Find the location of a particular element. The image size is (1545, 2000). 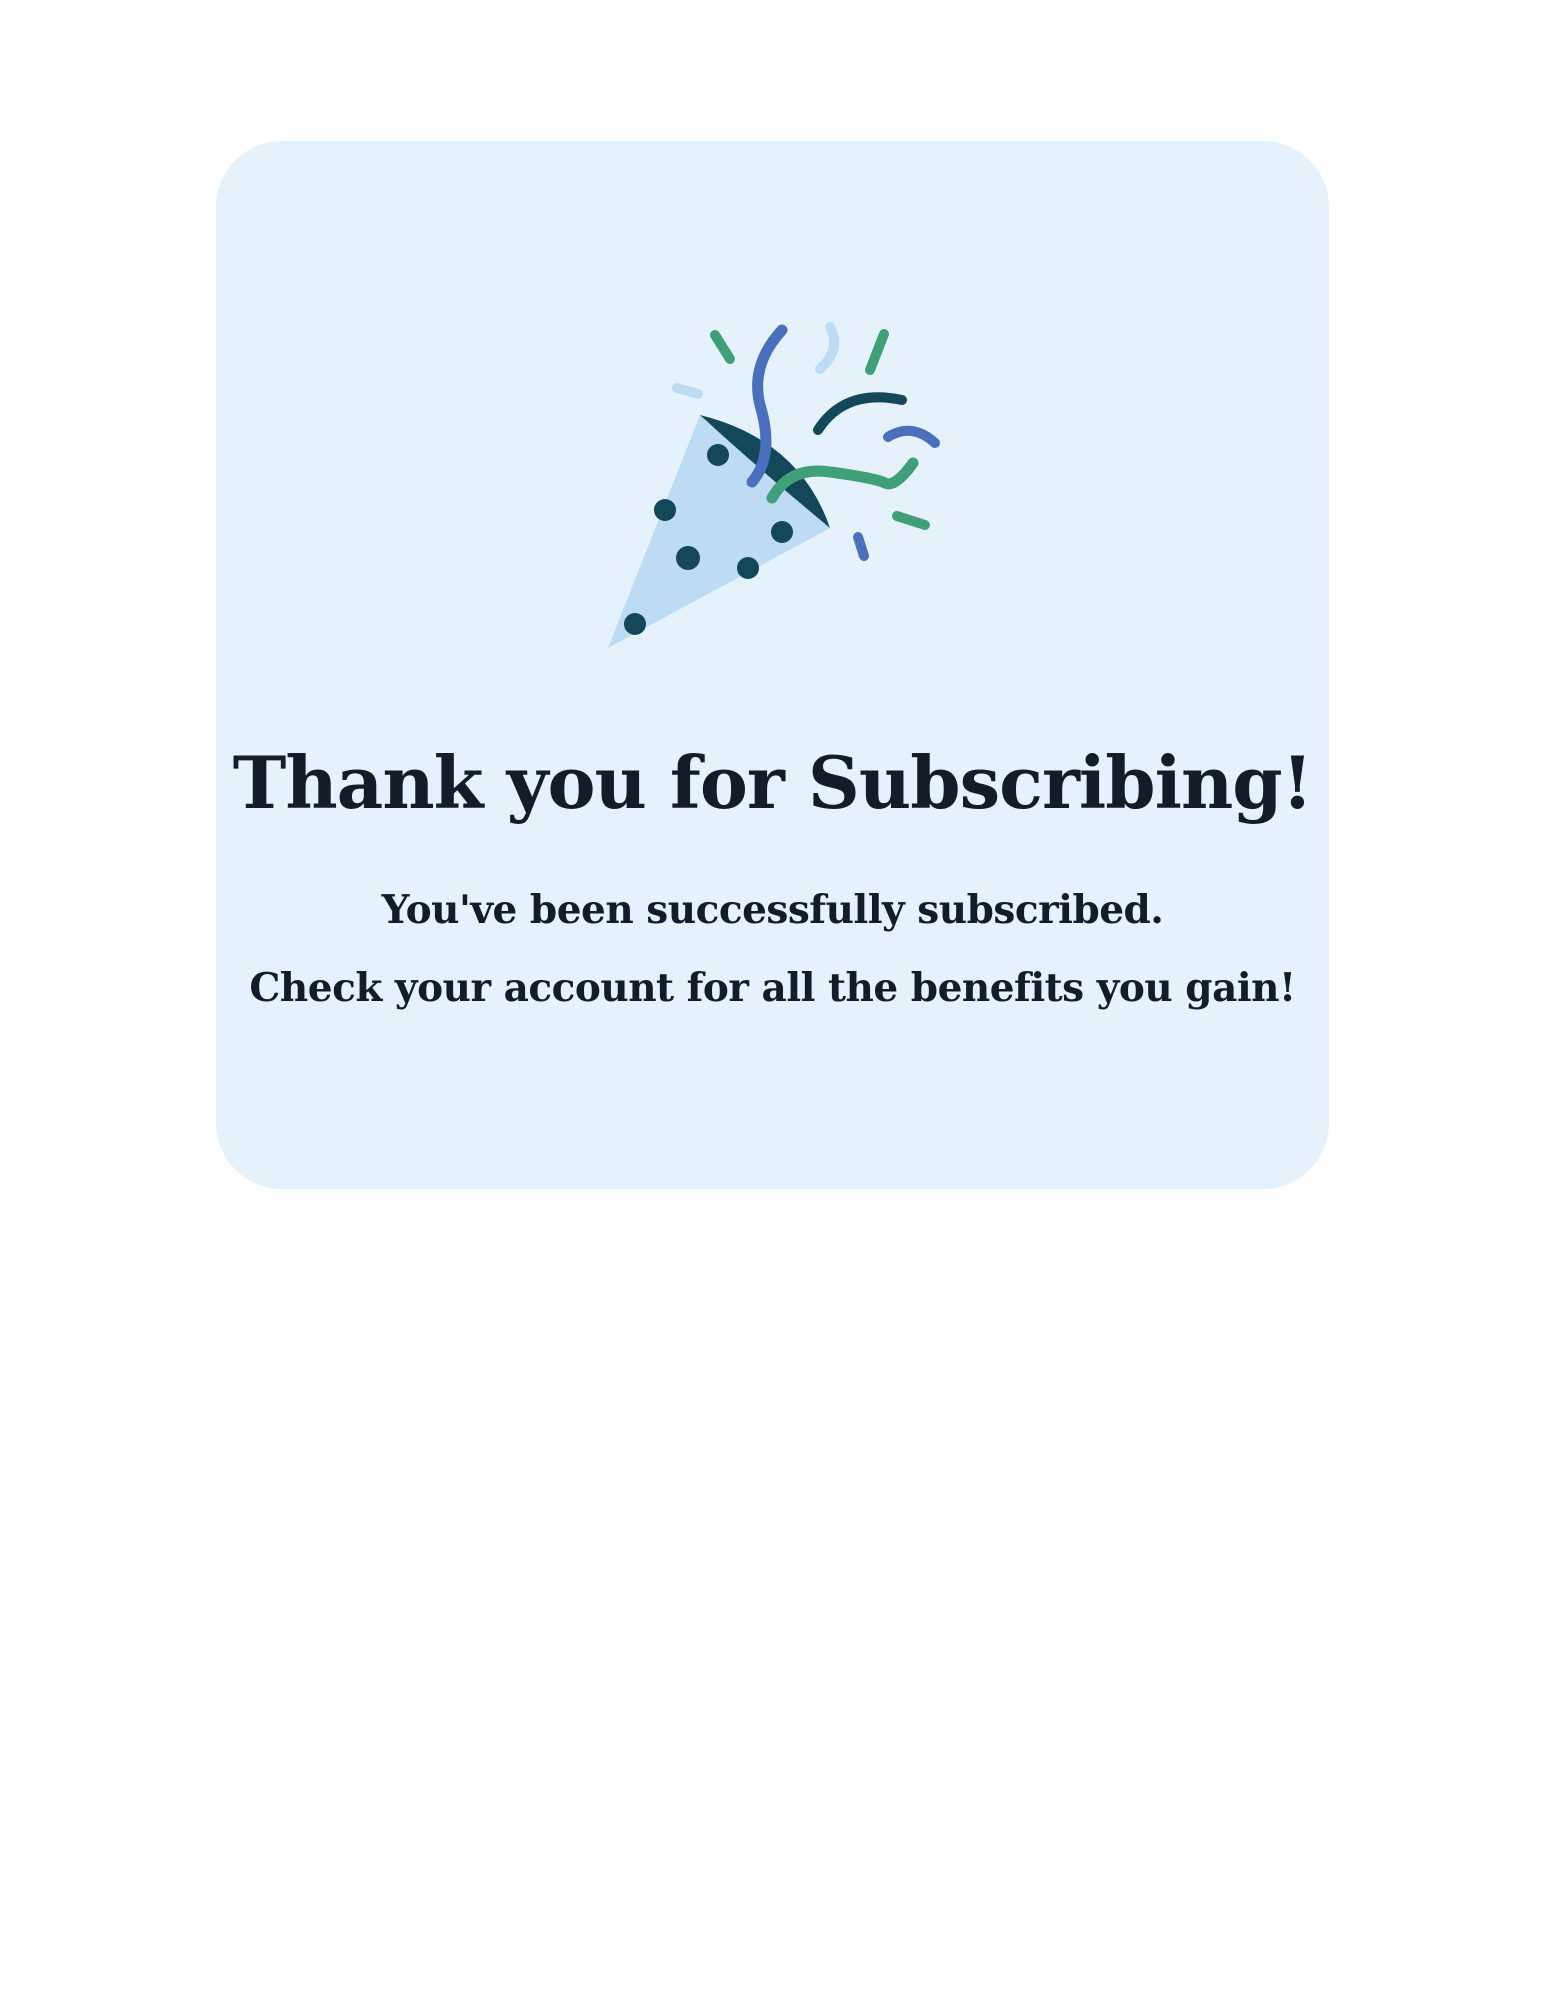

page-title: Thank you for Subscribing! is located at coordinates (773, 782).